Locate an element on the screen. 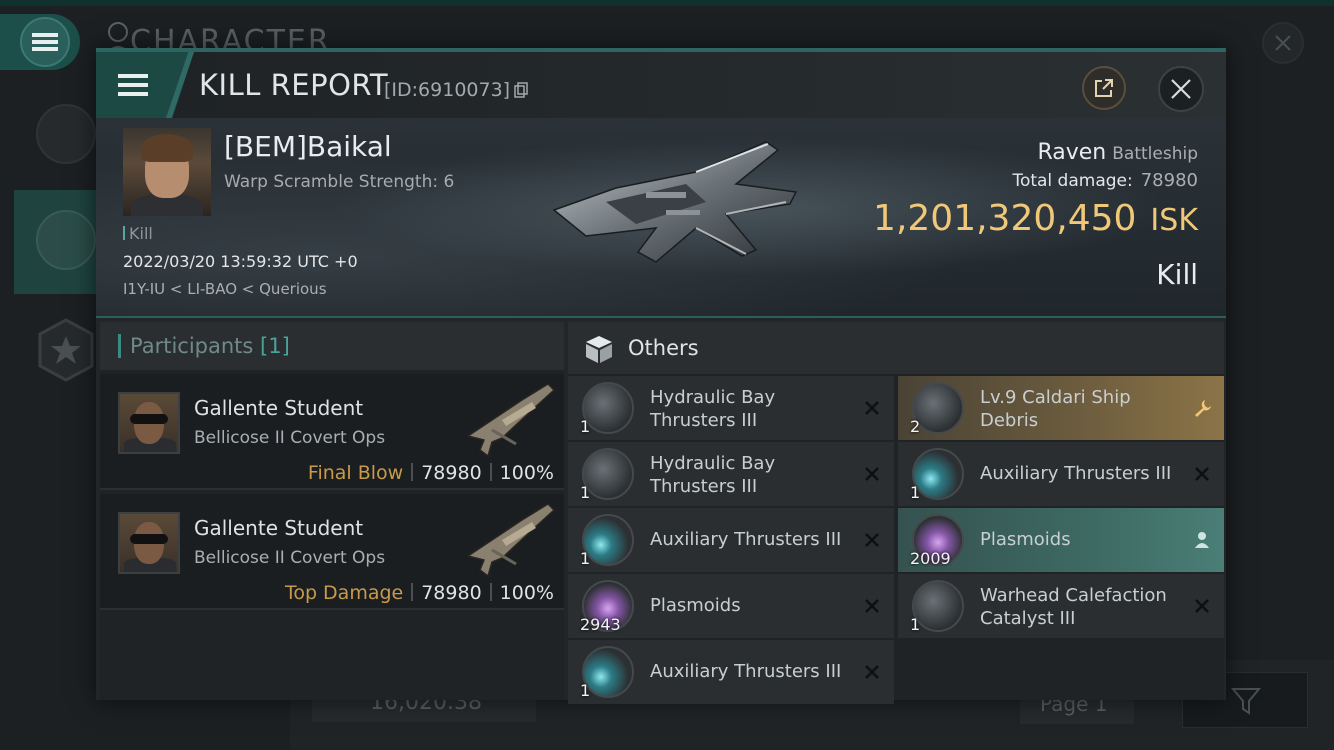  kill-id: [ID:6910073] is located at coordinates (456, 90).